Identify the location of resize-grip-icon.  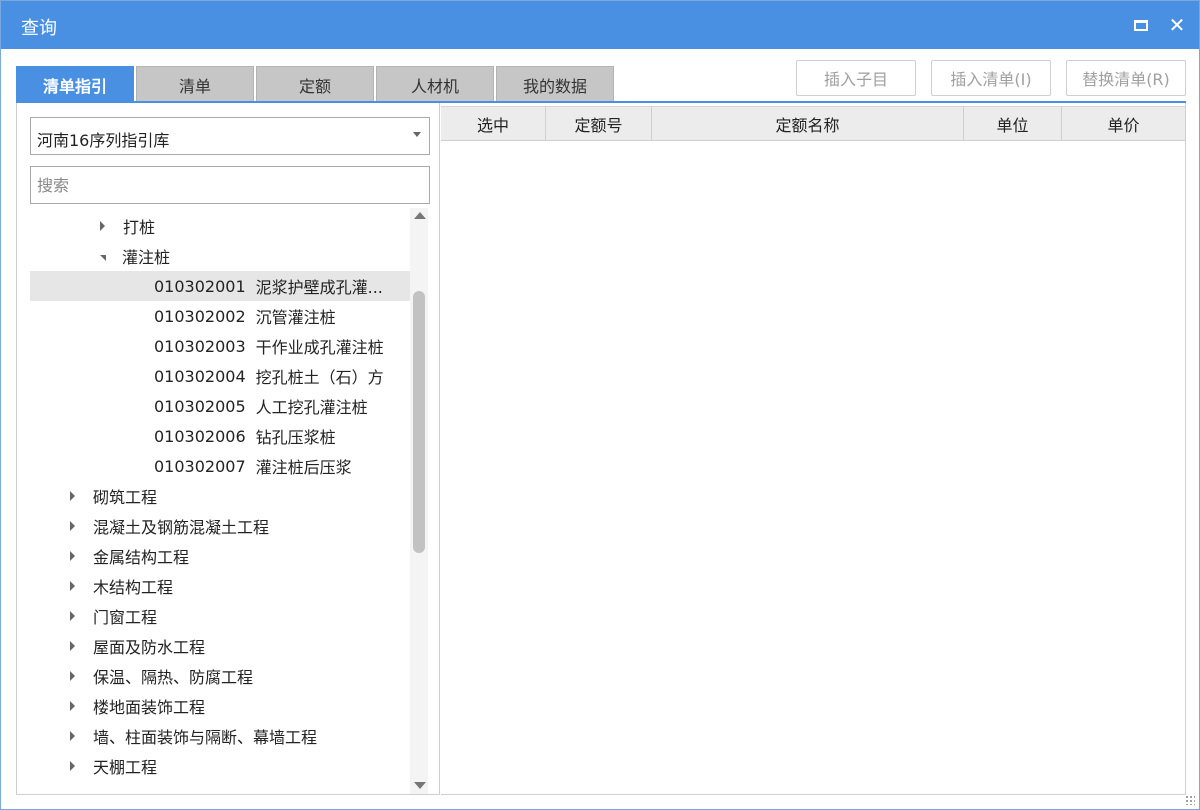
(1190, 800).